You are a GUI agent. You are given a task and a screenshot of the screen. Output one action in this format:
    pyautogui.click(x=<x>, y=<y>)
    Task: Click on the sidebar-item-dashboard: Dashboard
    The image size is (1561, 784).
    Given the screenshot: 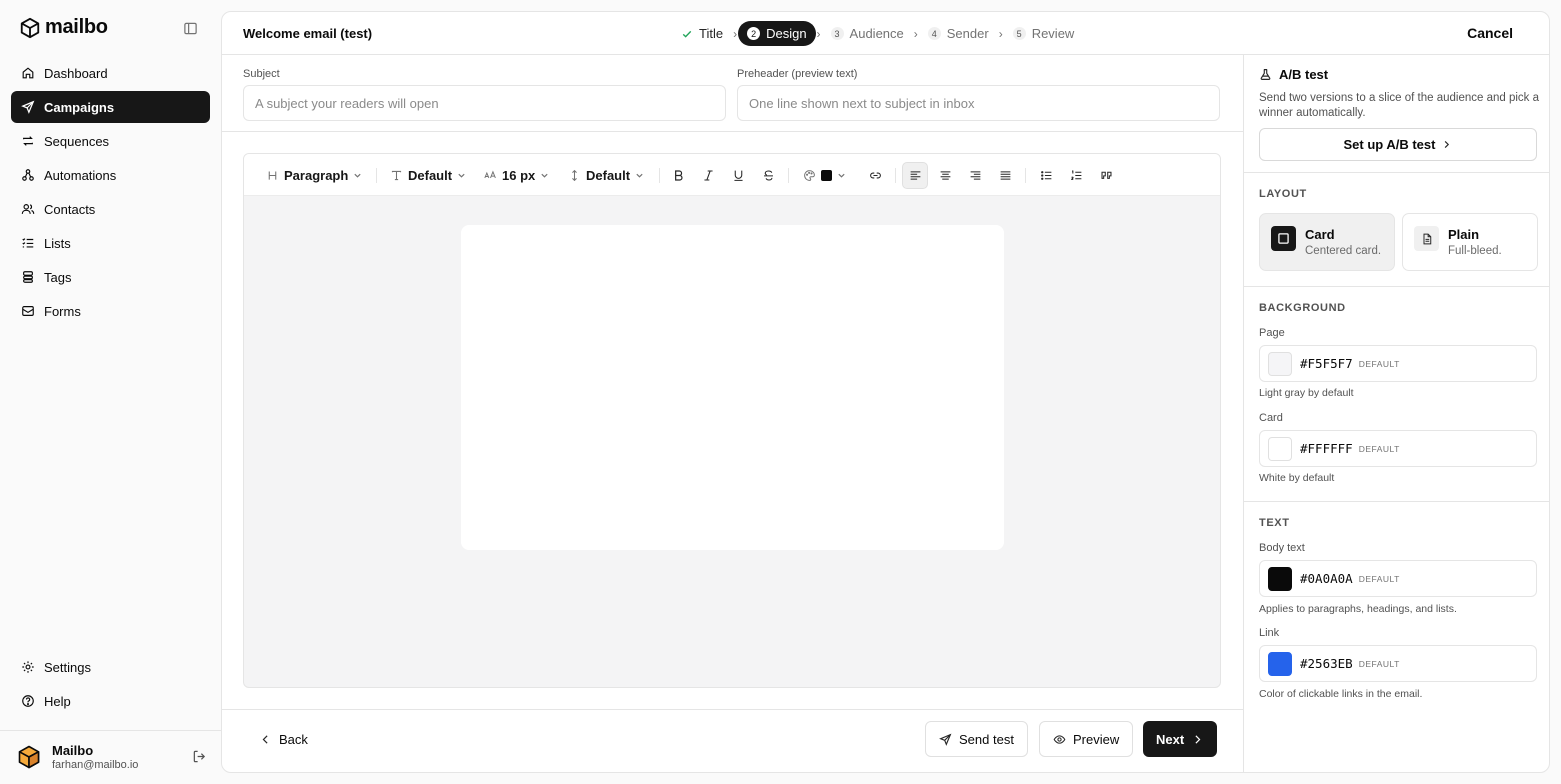 What is the action you would take?
    pyautogui.click(x=110, y=73)
    